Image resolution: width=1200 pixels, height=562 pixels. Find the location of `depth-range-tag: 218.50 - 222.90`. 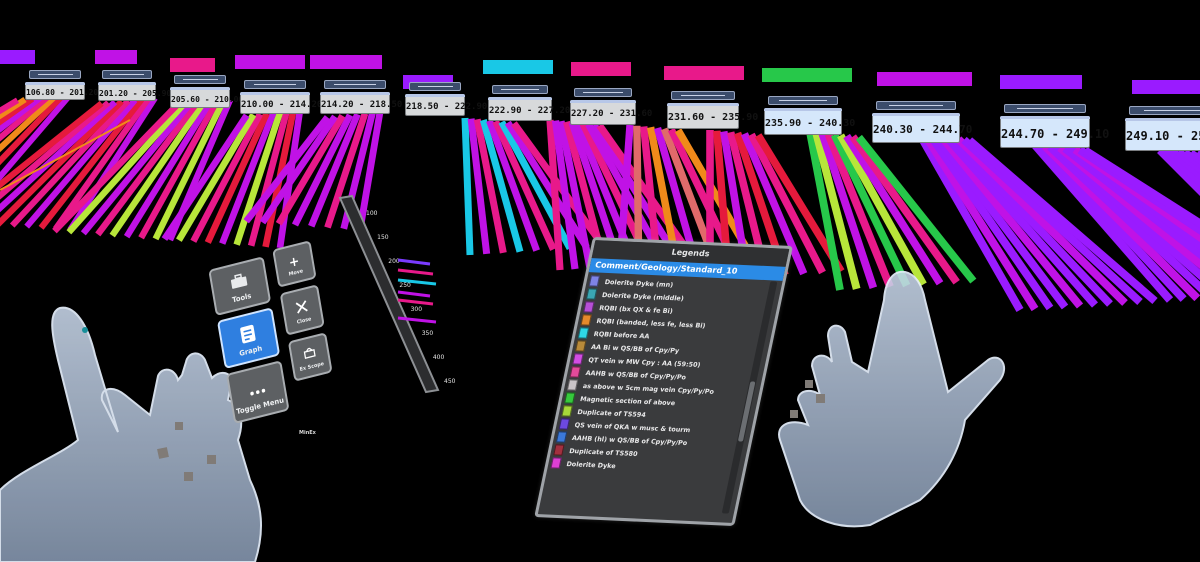

depth-range-tag: 218.50 - 222.90 is located at coordinates (446, 105).